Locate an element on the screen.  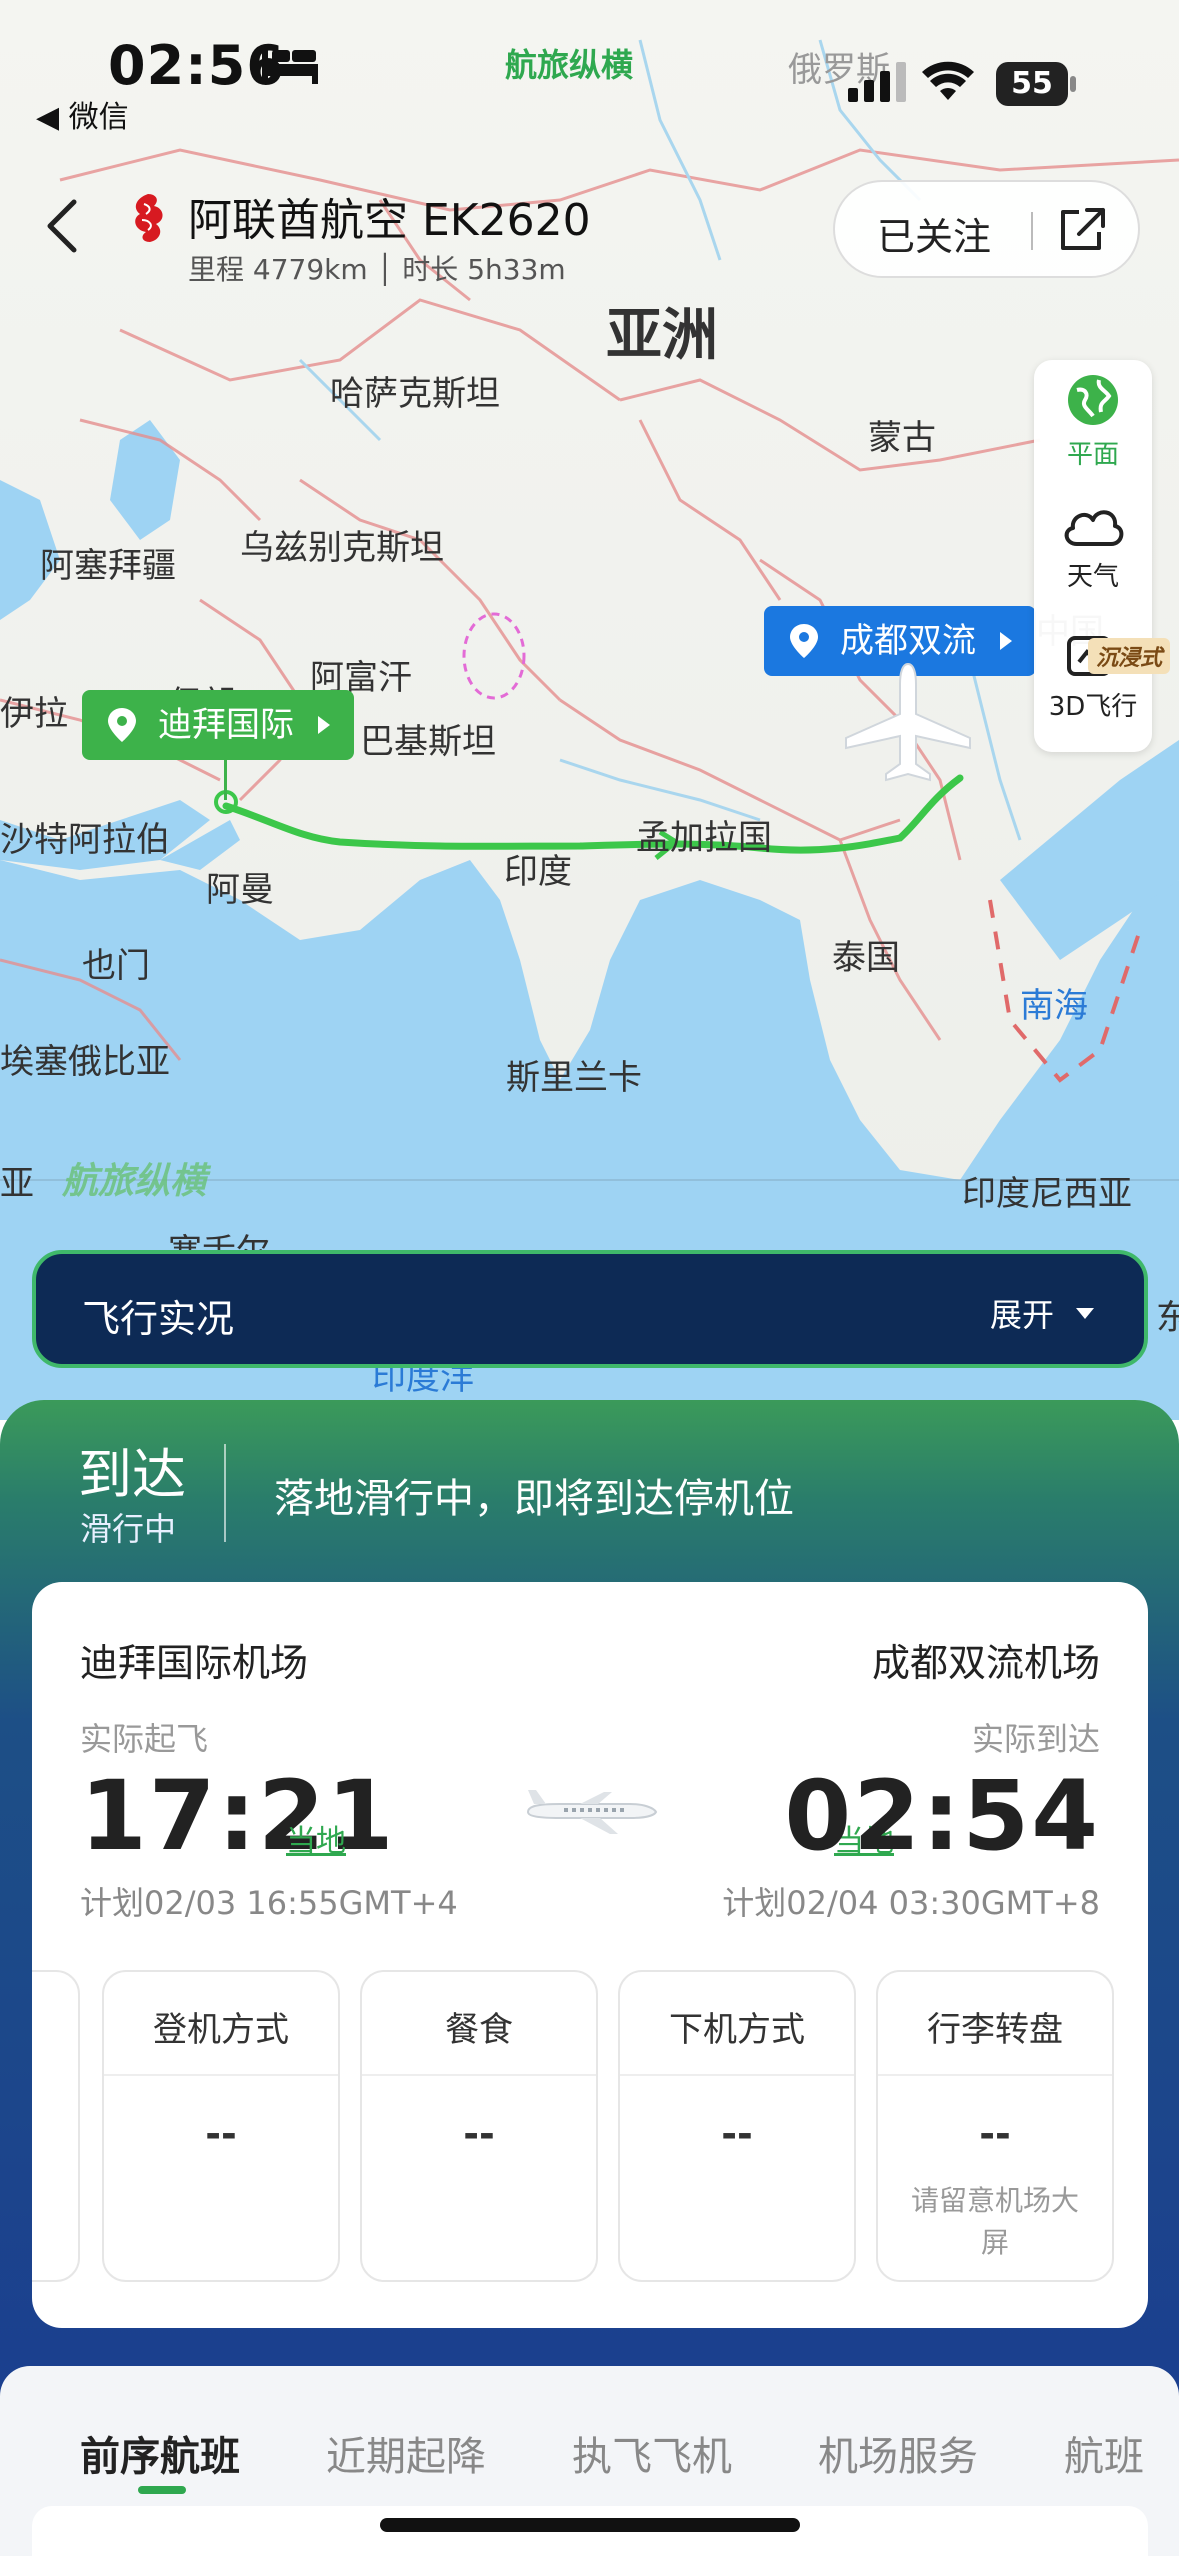
map-label-saudi: 沙特阿拉伯 is located at coordinates (85, 840).